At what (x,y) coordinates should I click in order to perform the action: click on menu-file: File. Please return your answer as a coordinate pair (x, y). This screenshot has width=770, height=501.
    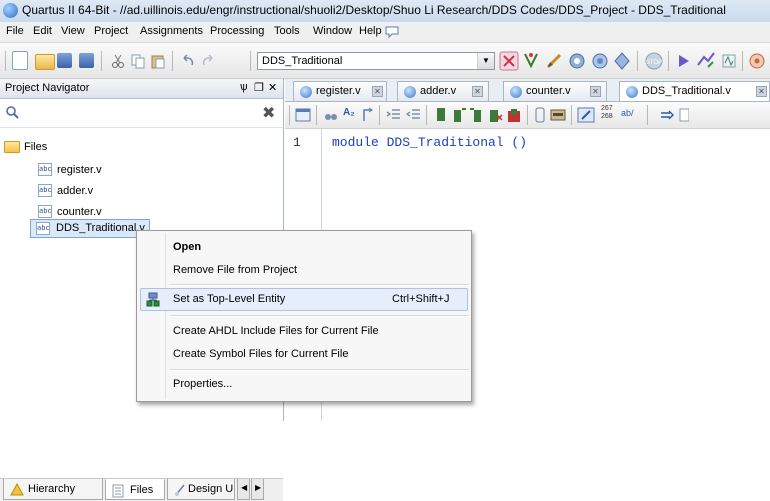
    Looking at the image, I should click on (15, 31).